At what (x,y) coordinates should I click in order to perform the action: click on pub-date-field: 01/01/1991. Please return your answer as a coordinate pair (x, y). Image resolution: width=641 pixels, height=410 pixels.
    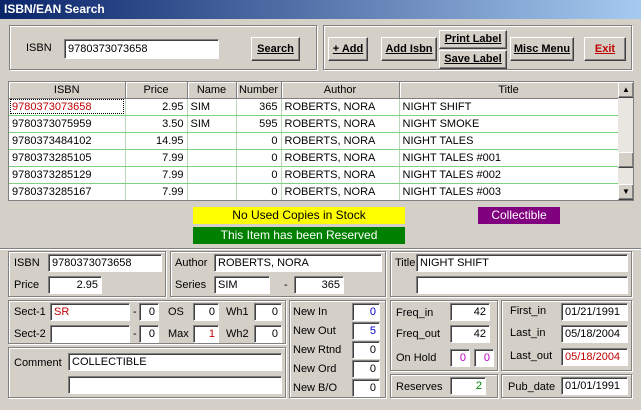
    Looking at the image, I should click on (594, 386).